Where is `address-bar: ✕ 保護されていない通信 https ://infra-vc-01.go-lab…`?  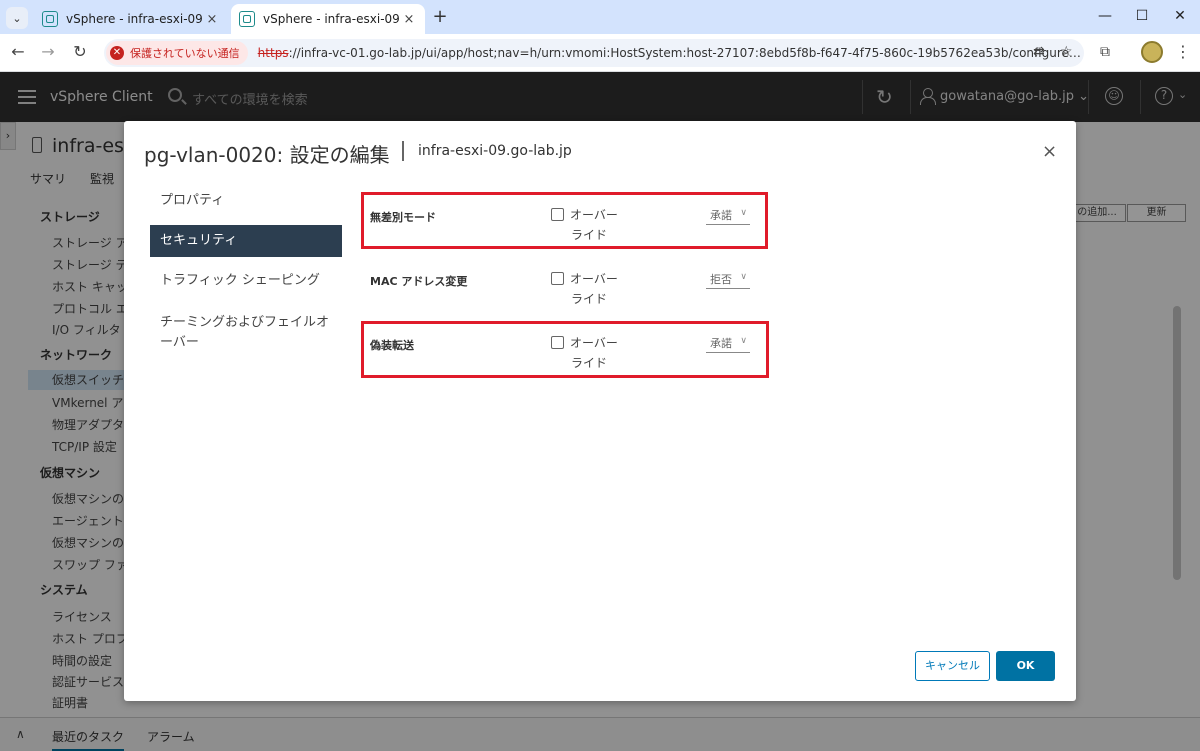
address-bar: ✕ 保護されていない通信 https ://infra-vc-01.go-lab… is located at coordinates (594, 53).